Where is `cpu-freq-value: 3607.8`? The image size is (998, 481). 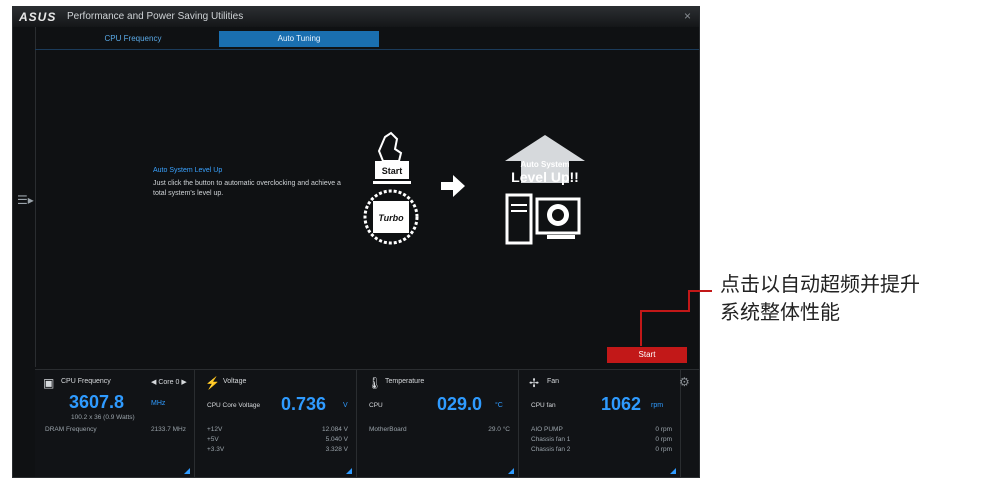 cpu-freq-value: 3607.8 is located at coordinates (97, 402).